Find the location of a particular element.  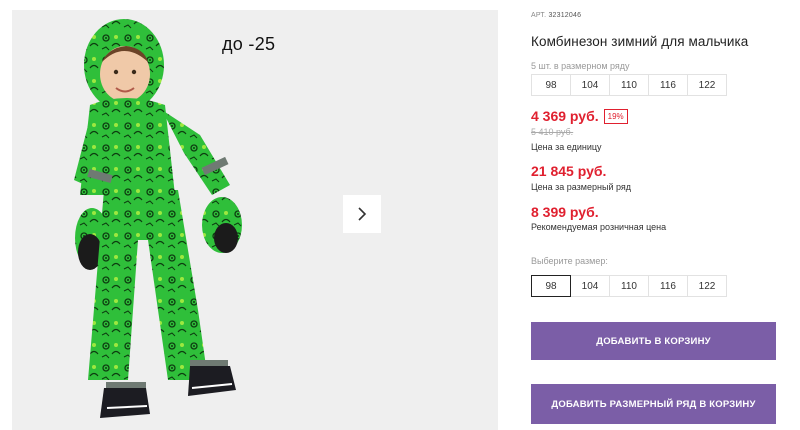

chevron-right-icon is located at coordinates (362, 214).